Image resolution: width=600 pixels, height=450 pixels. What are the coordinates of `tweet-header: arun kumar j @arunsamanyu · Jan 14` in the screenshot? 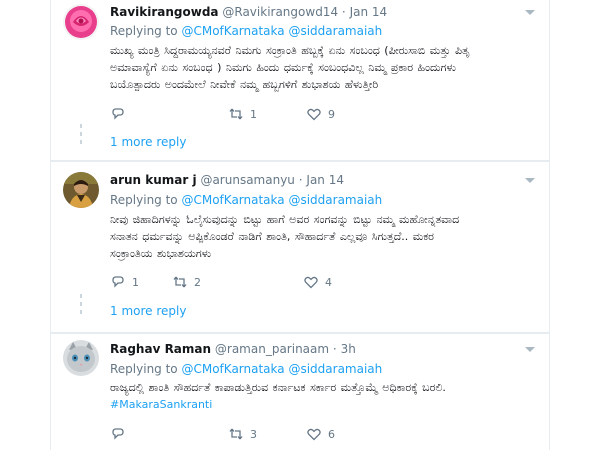 It's located at (227, 180).